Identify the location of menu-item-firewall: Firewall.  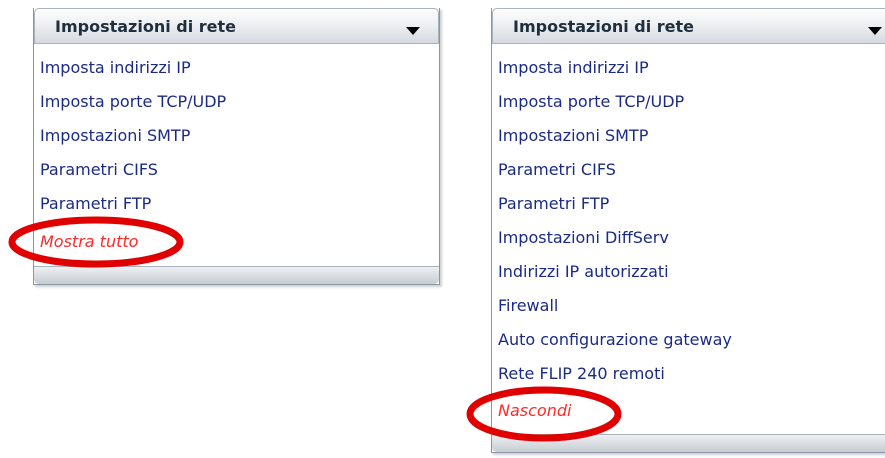
(528, 305).